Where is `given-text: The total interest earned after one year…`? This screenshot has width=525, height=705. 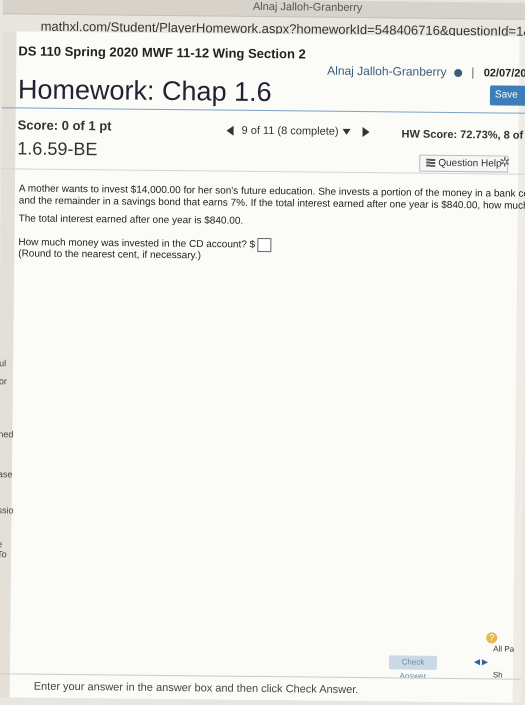 given-text: The total interest earned after one year… is located at coordinates (131, 220).